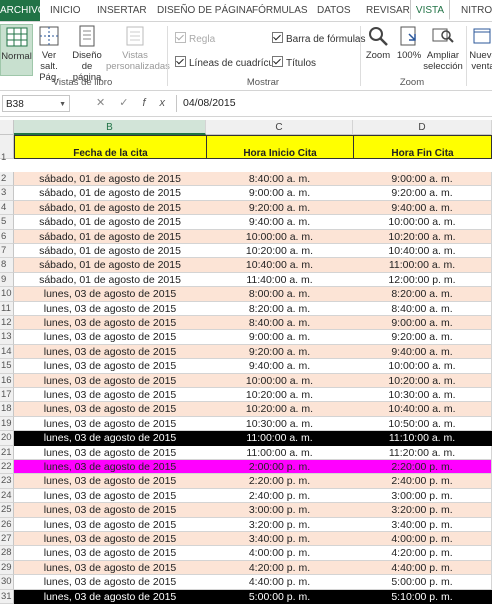  Describe the element at coordinates (110, 147) in the screenshot. I see `header-fecha-cita: Fecha de la cita` at that location.